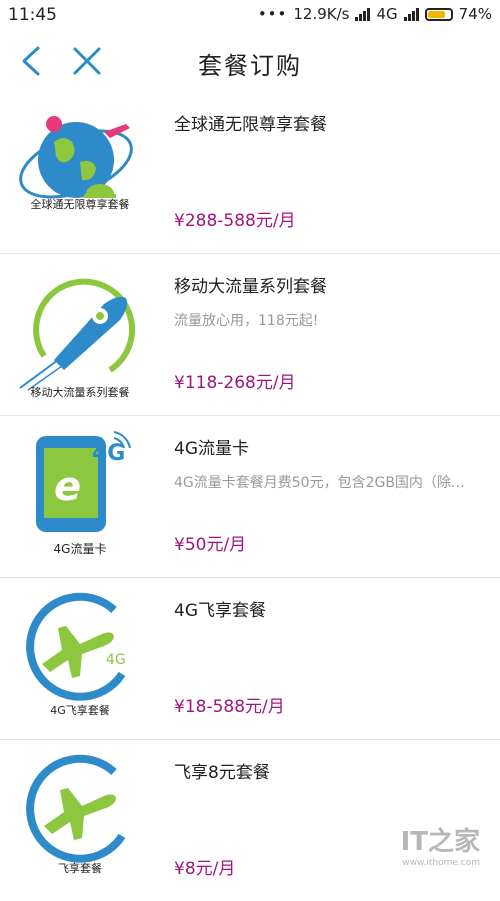 This screenshot has height=901, width=500. I want to click on item-title: 4G飞享套餐, so click(220, 611).